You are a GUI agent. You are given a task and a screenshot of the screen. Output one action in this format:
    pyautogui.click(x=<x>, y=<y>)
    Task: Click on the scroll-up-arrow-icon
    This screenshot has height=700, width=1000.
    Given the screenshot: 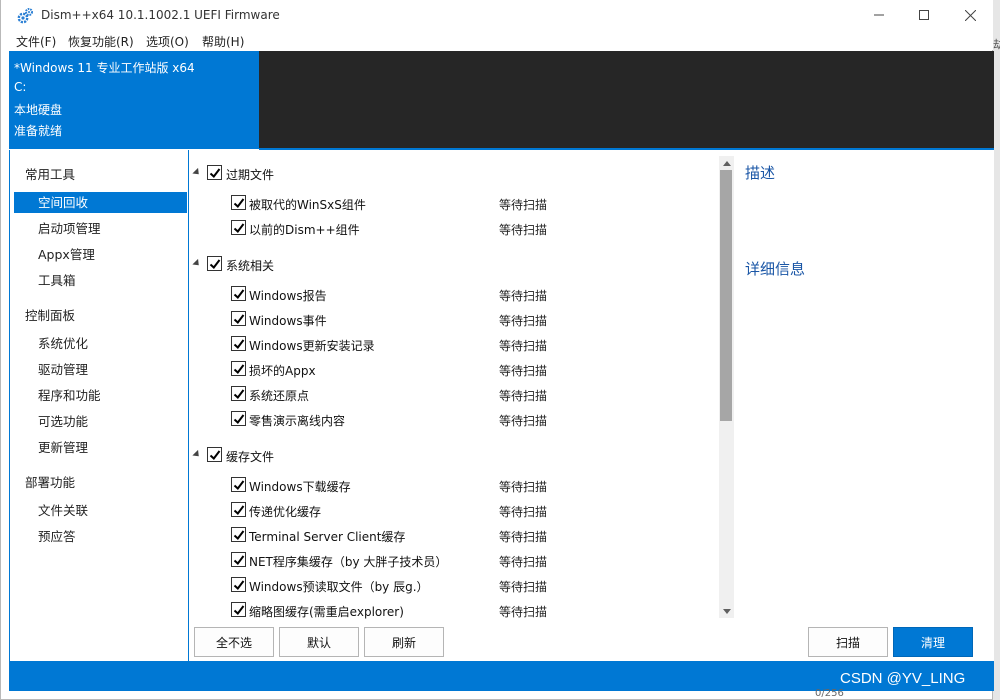 What is the action you would take?
    pyautogui.click(x=726, y=163)
    